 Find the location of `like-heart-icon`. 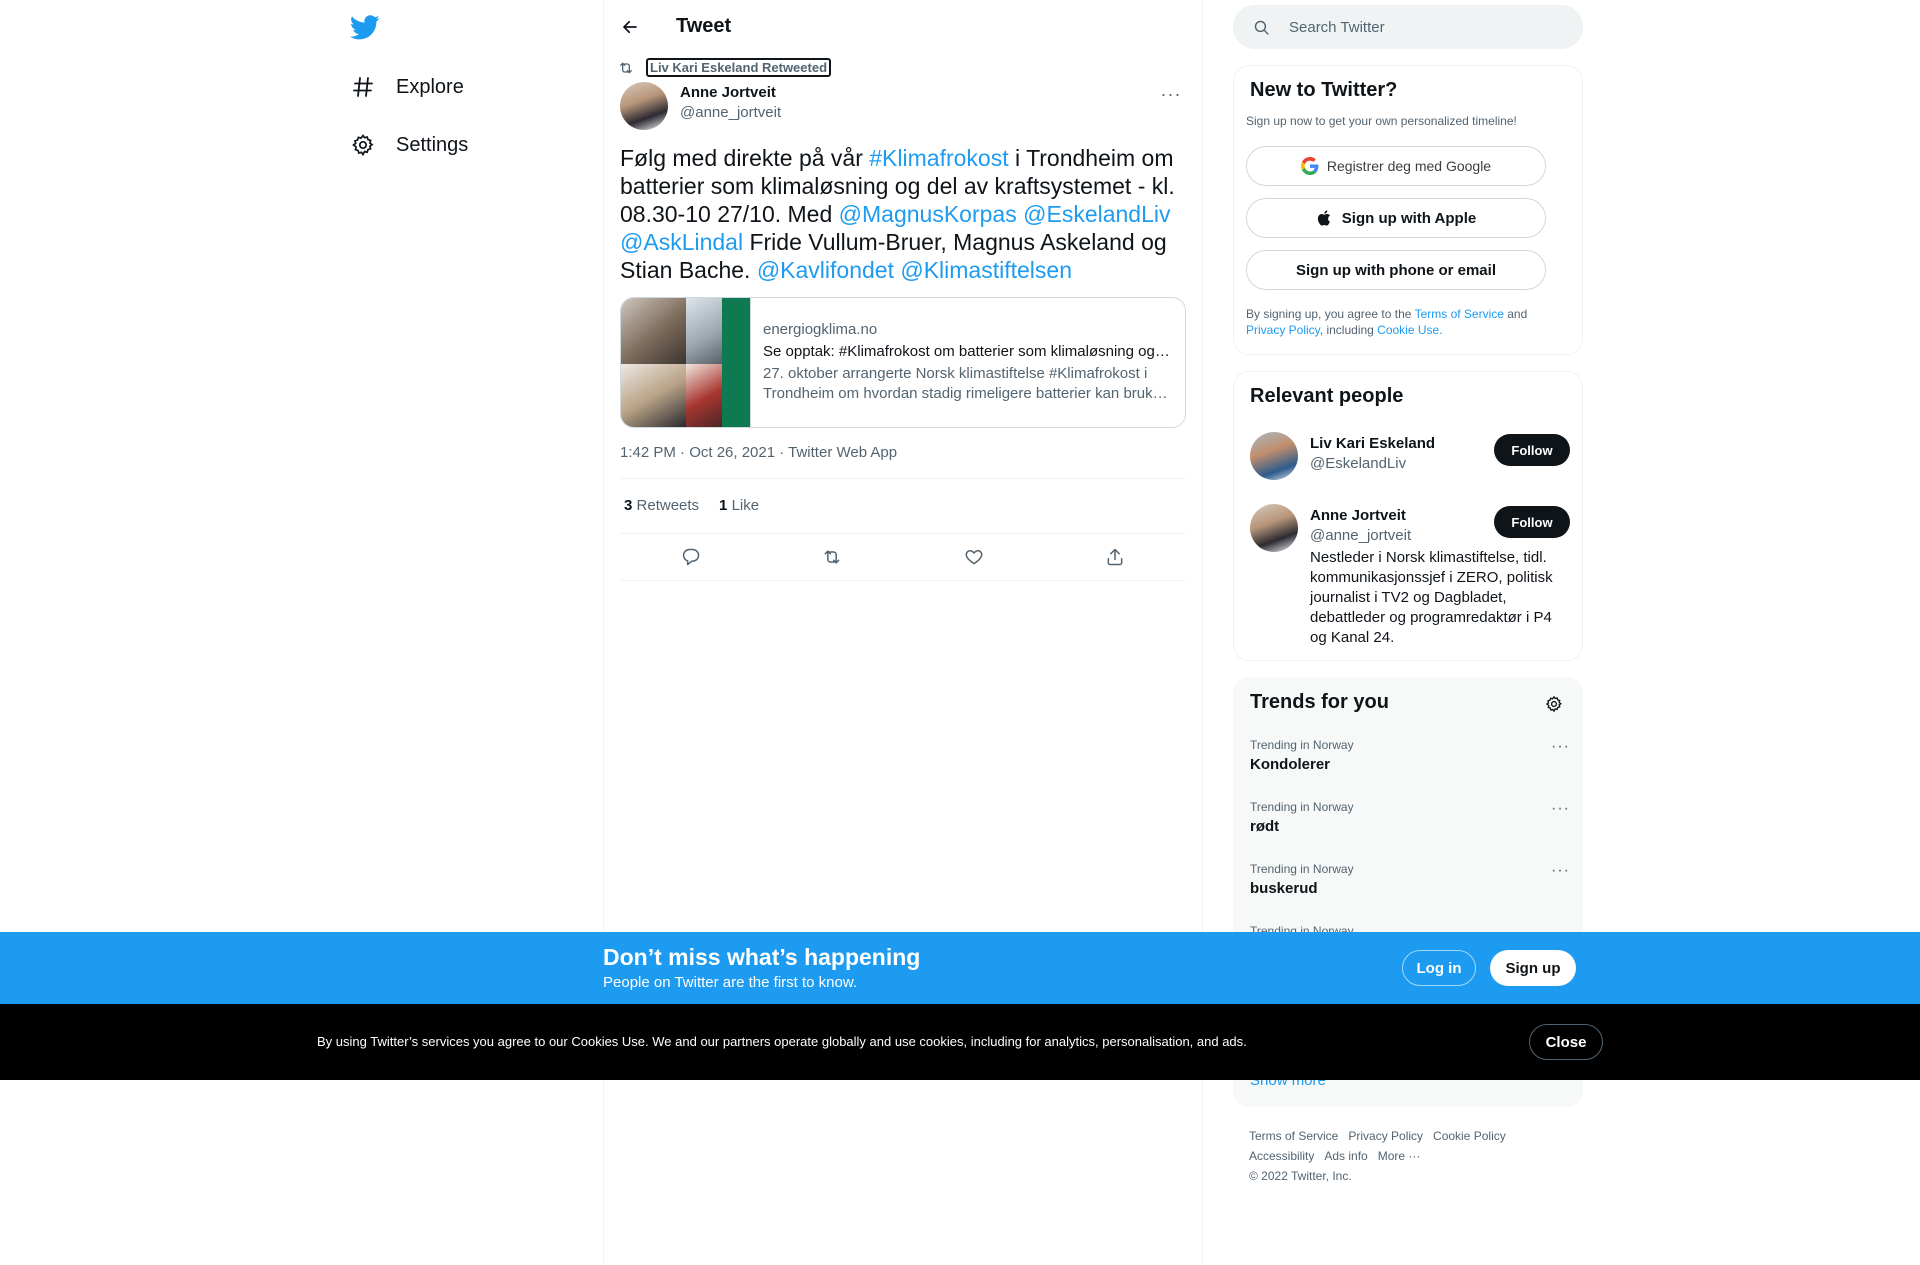

like-heart-icon is located at coordinates (974, 557).